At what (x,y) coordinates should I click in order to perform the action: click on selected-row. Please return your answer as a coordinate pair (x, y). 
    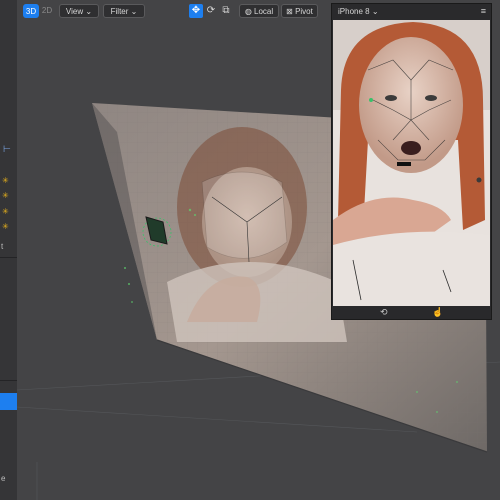
    Looking at the image, I should click on (8, 401).